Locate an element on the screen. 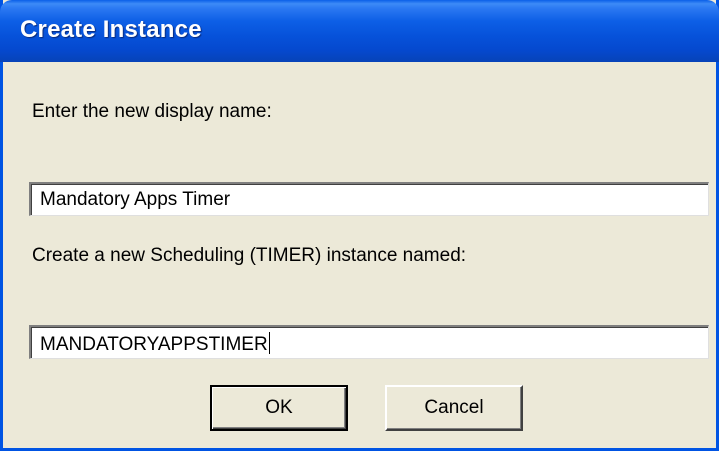 The height and width of the screenshot is (451, 719). cancel-button: Cancel is located at coordinates (454, 408).